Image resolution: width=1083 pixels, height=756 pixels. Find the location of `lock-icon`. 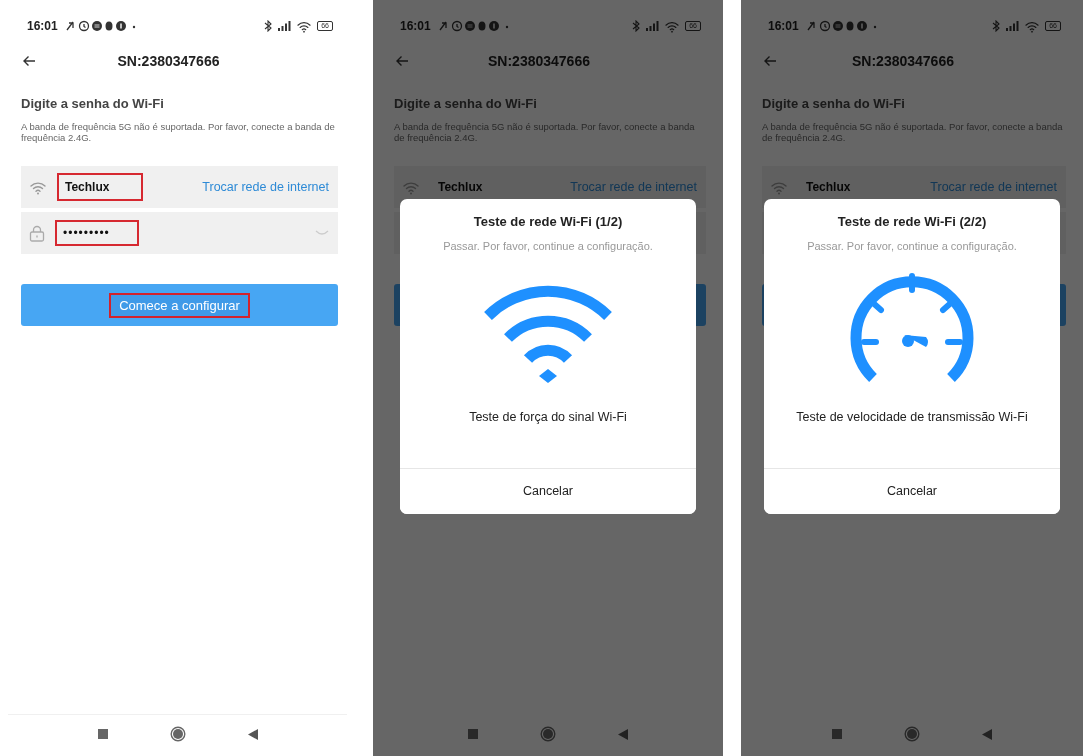

lock-icon is located at coordinates (37, 233).